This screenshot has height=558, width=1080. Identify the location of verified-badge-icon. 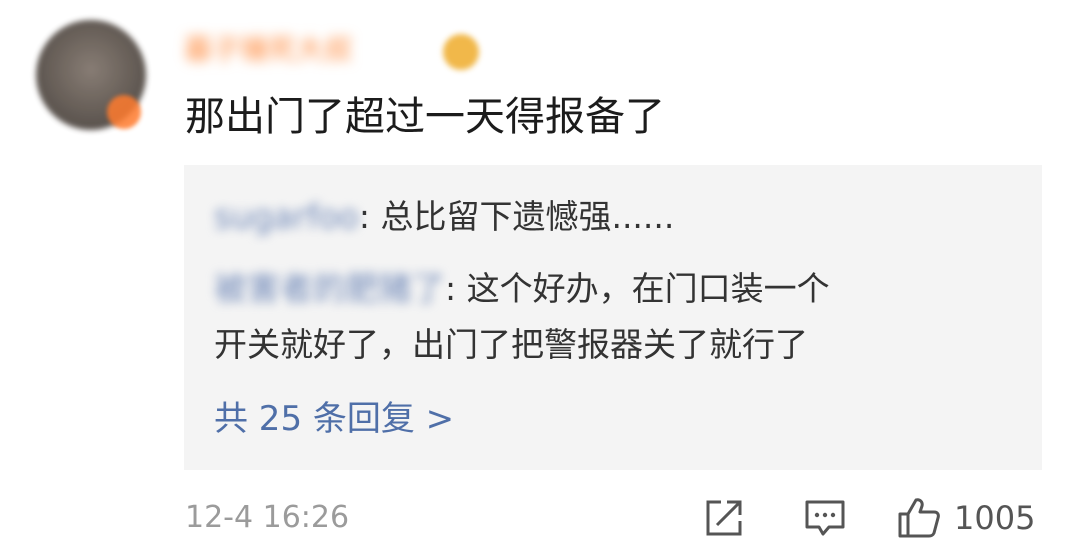
(461, 52).